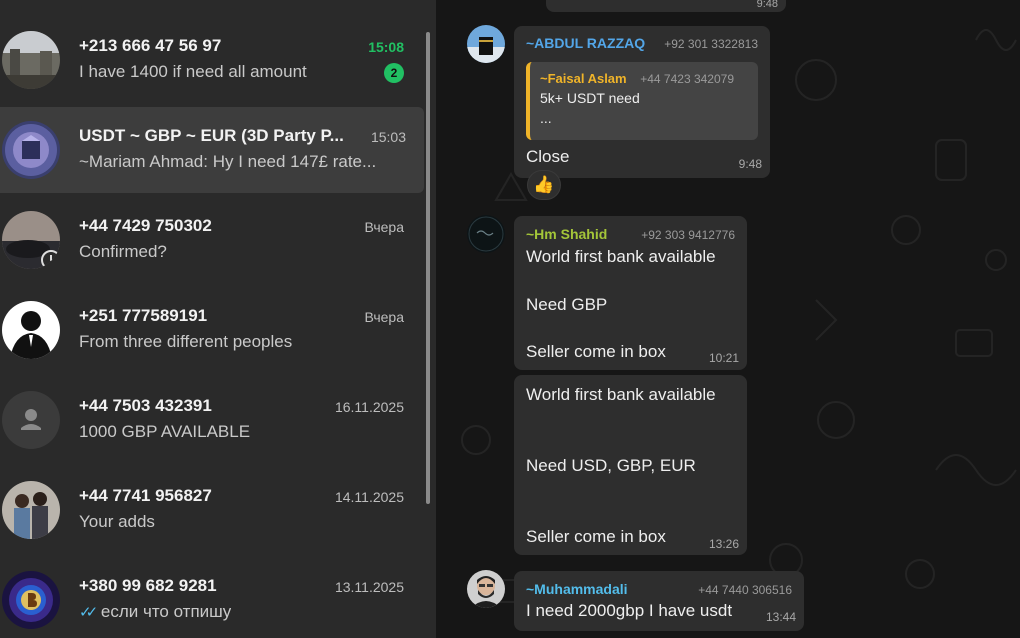 This screenshot has width=1020, height=638. Describe the element at coordinates (723, 544) in the screenshot. I see `message-time: 13:26` at that location.